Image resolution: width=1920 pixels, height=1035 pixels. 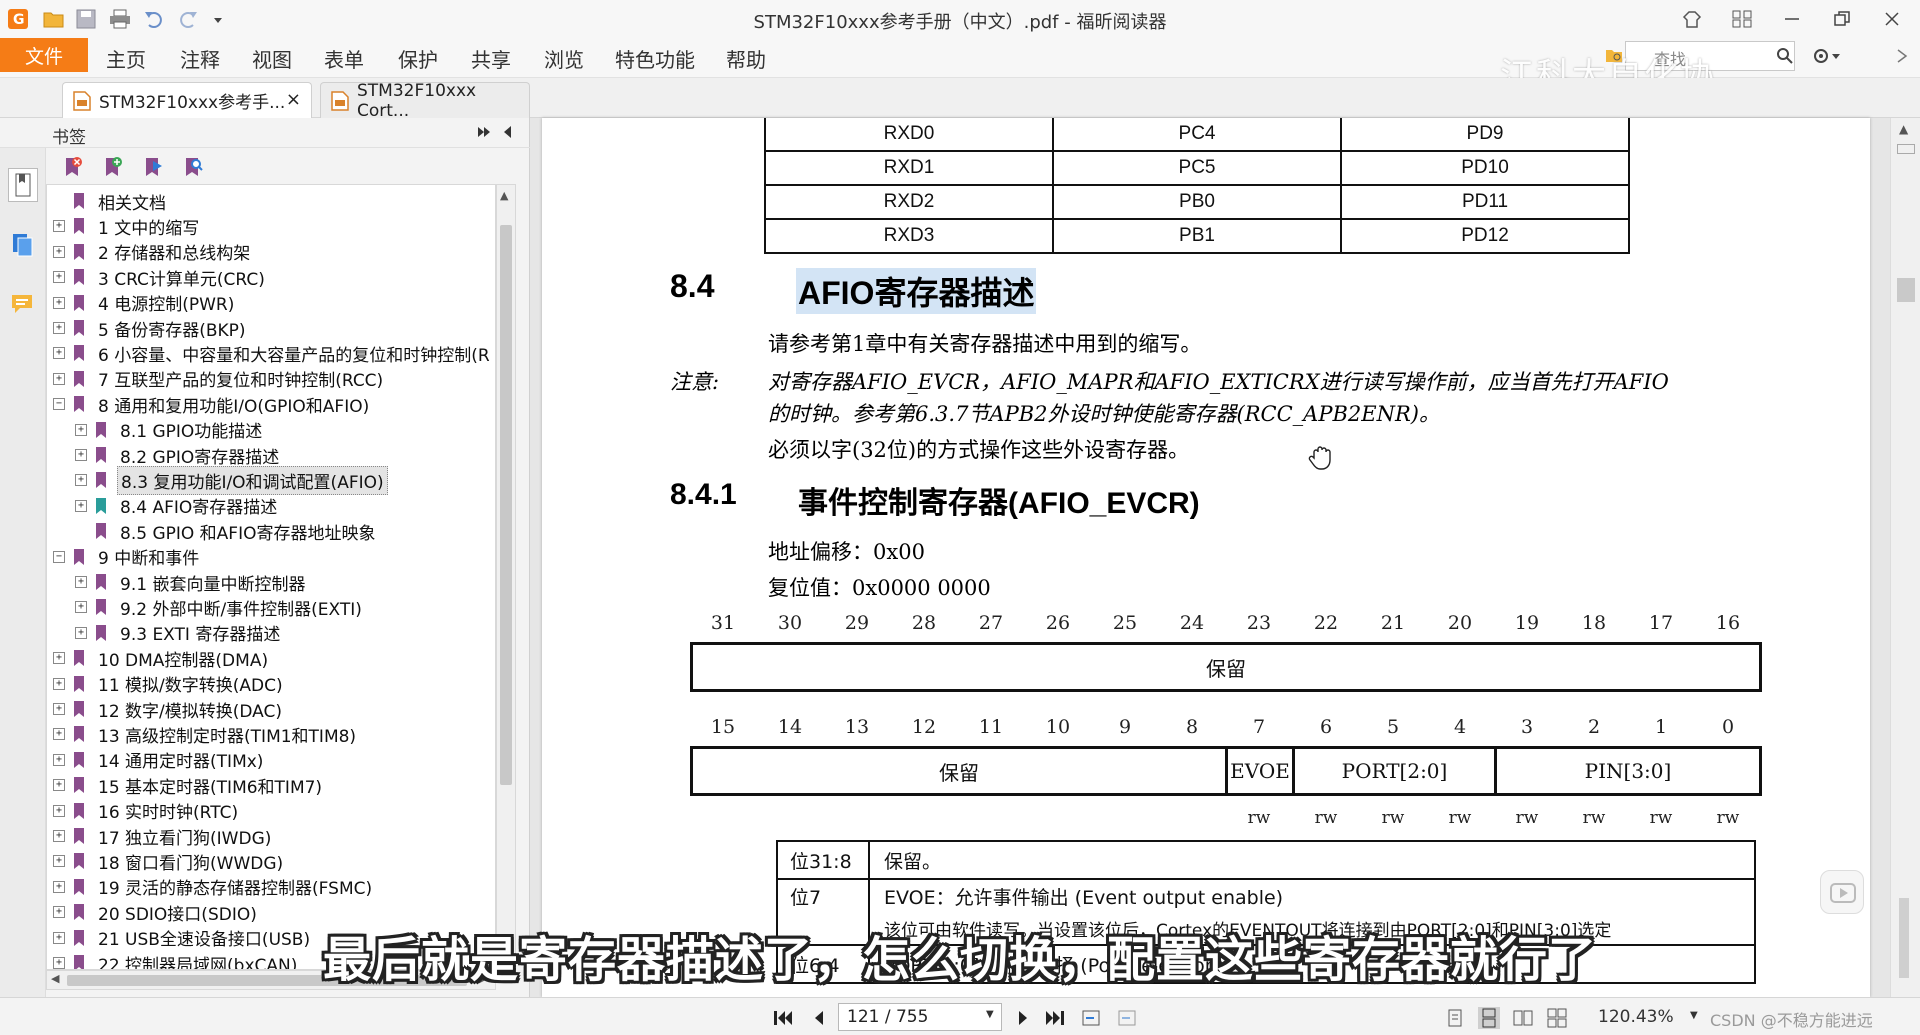 I want to click on bookmark-item: +8.2 GPIO寄存器描述, so click(x=178, y=455).